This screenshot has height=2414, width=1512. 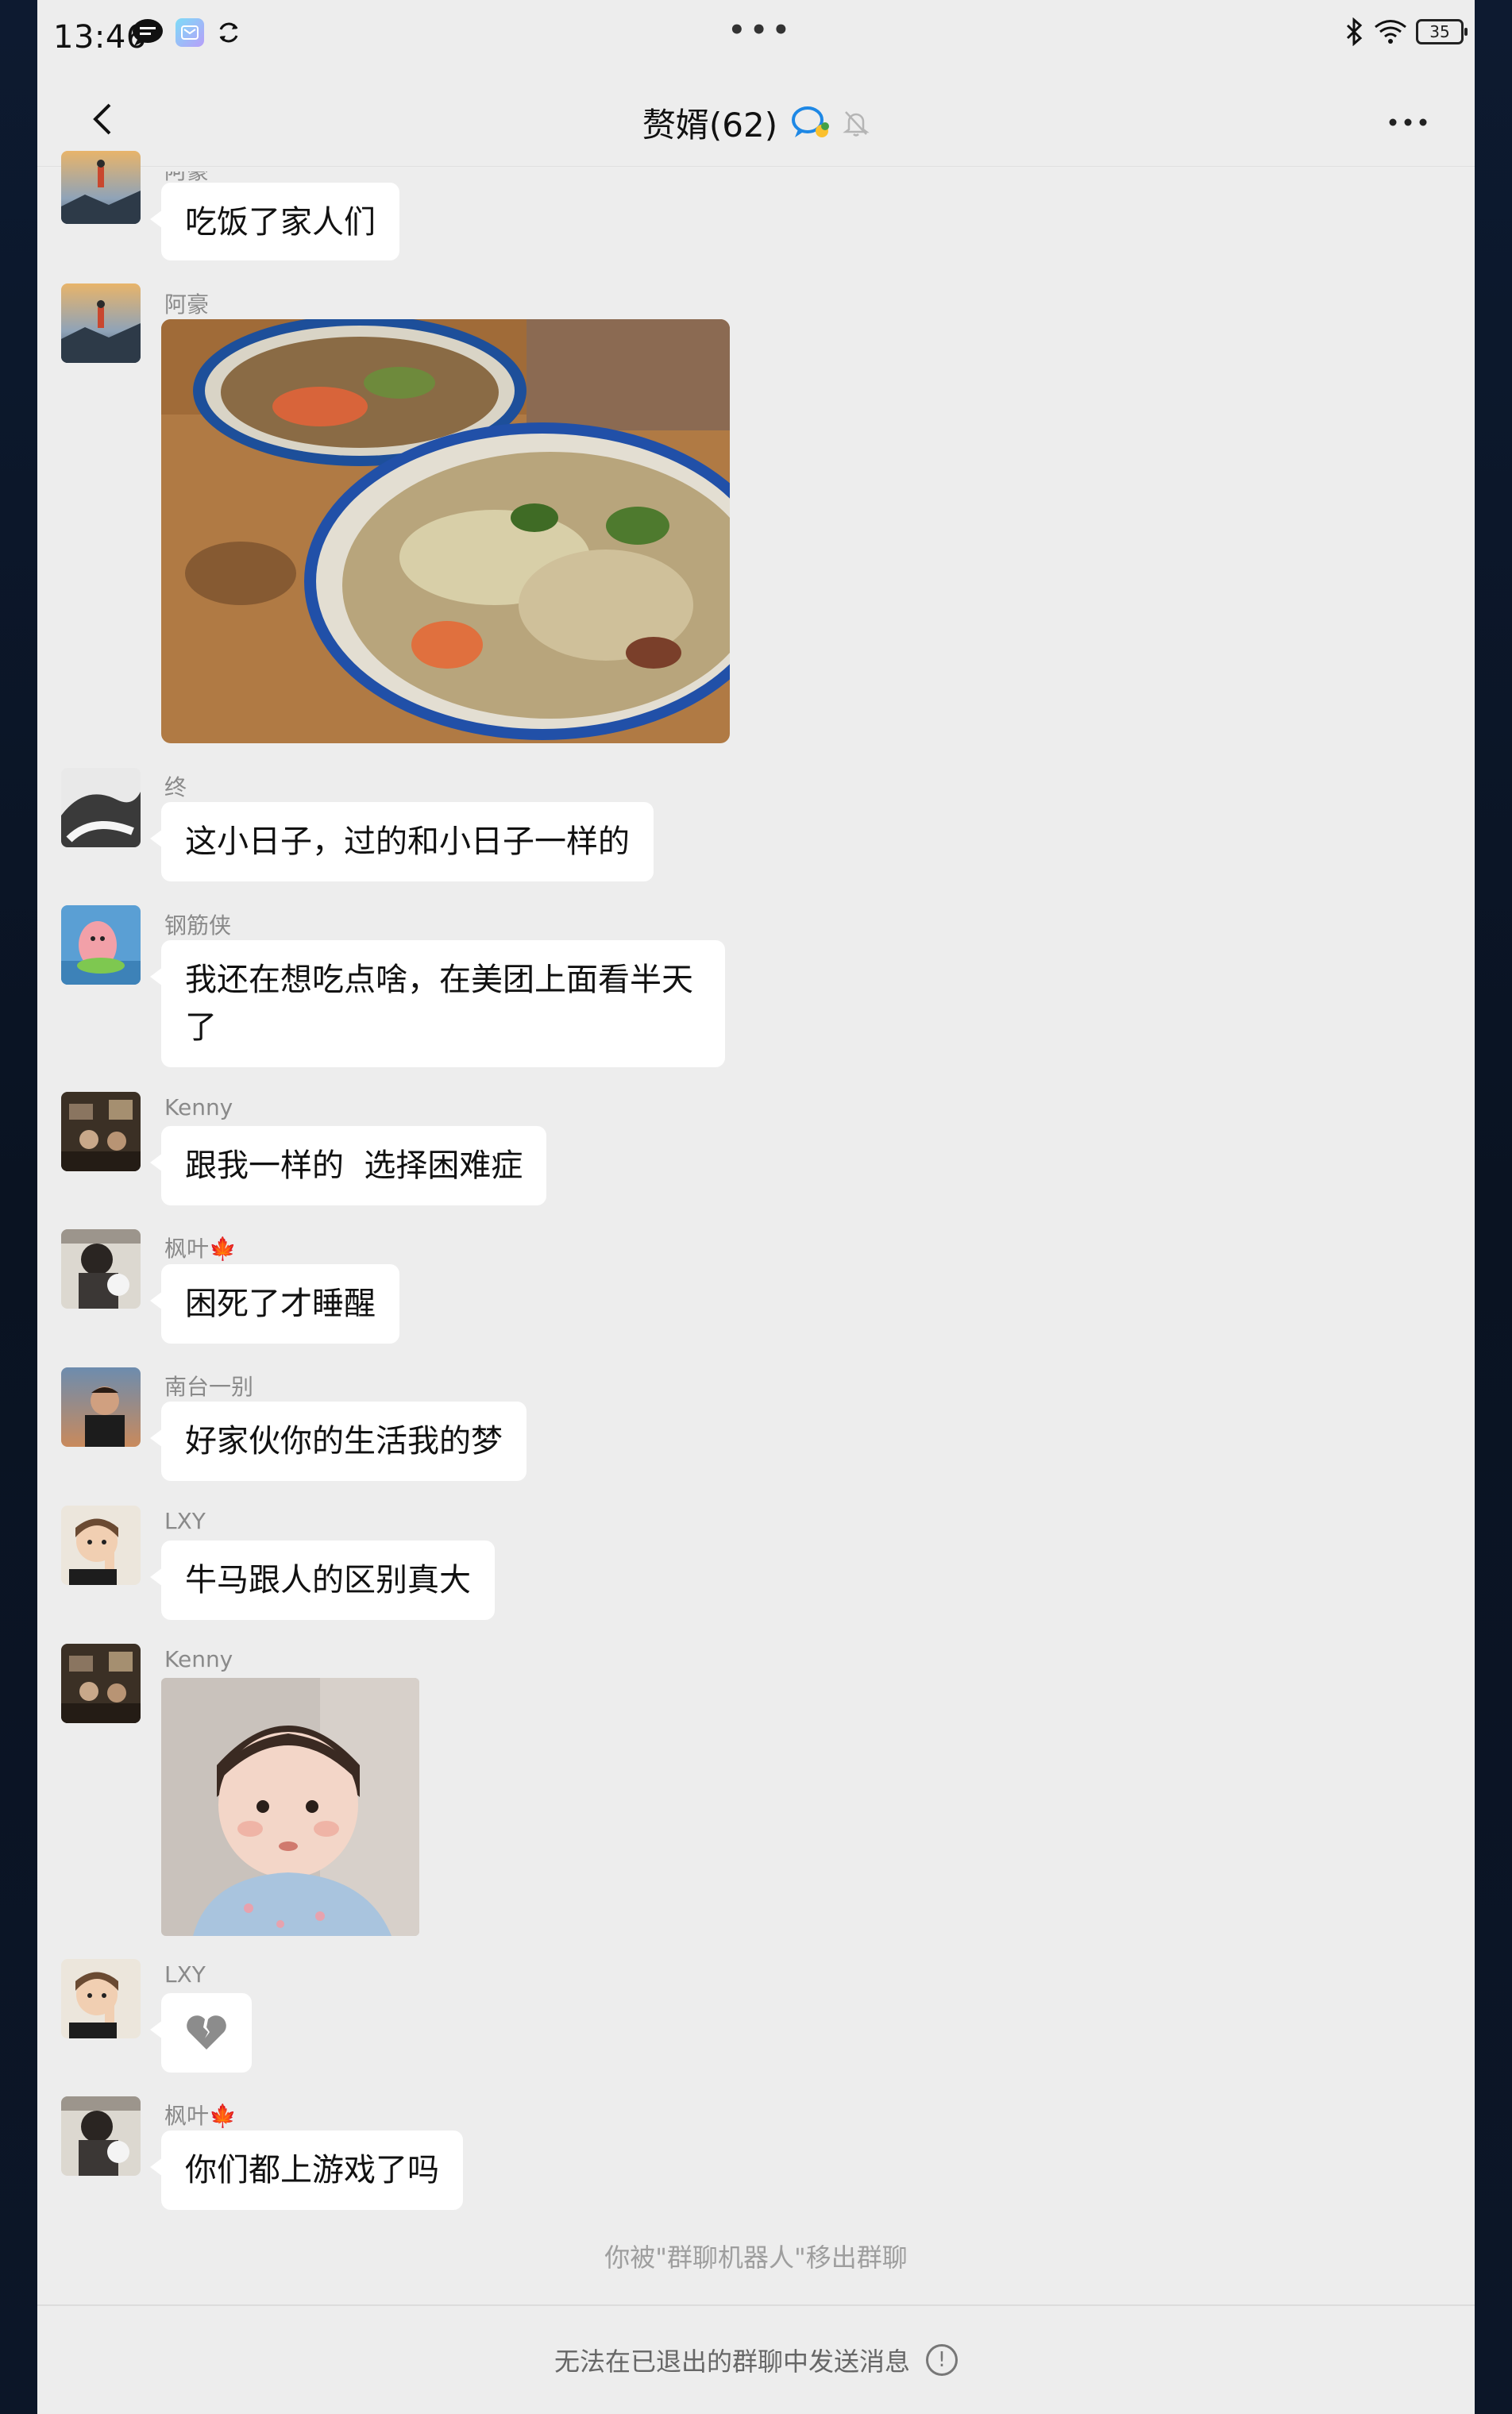 What do you see at coordinates (328, 1580) in the screenshot?
I see `message-text: 牛马跟人的区别真大` at bounding box center [328, 1580].